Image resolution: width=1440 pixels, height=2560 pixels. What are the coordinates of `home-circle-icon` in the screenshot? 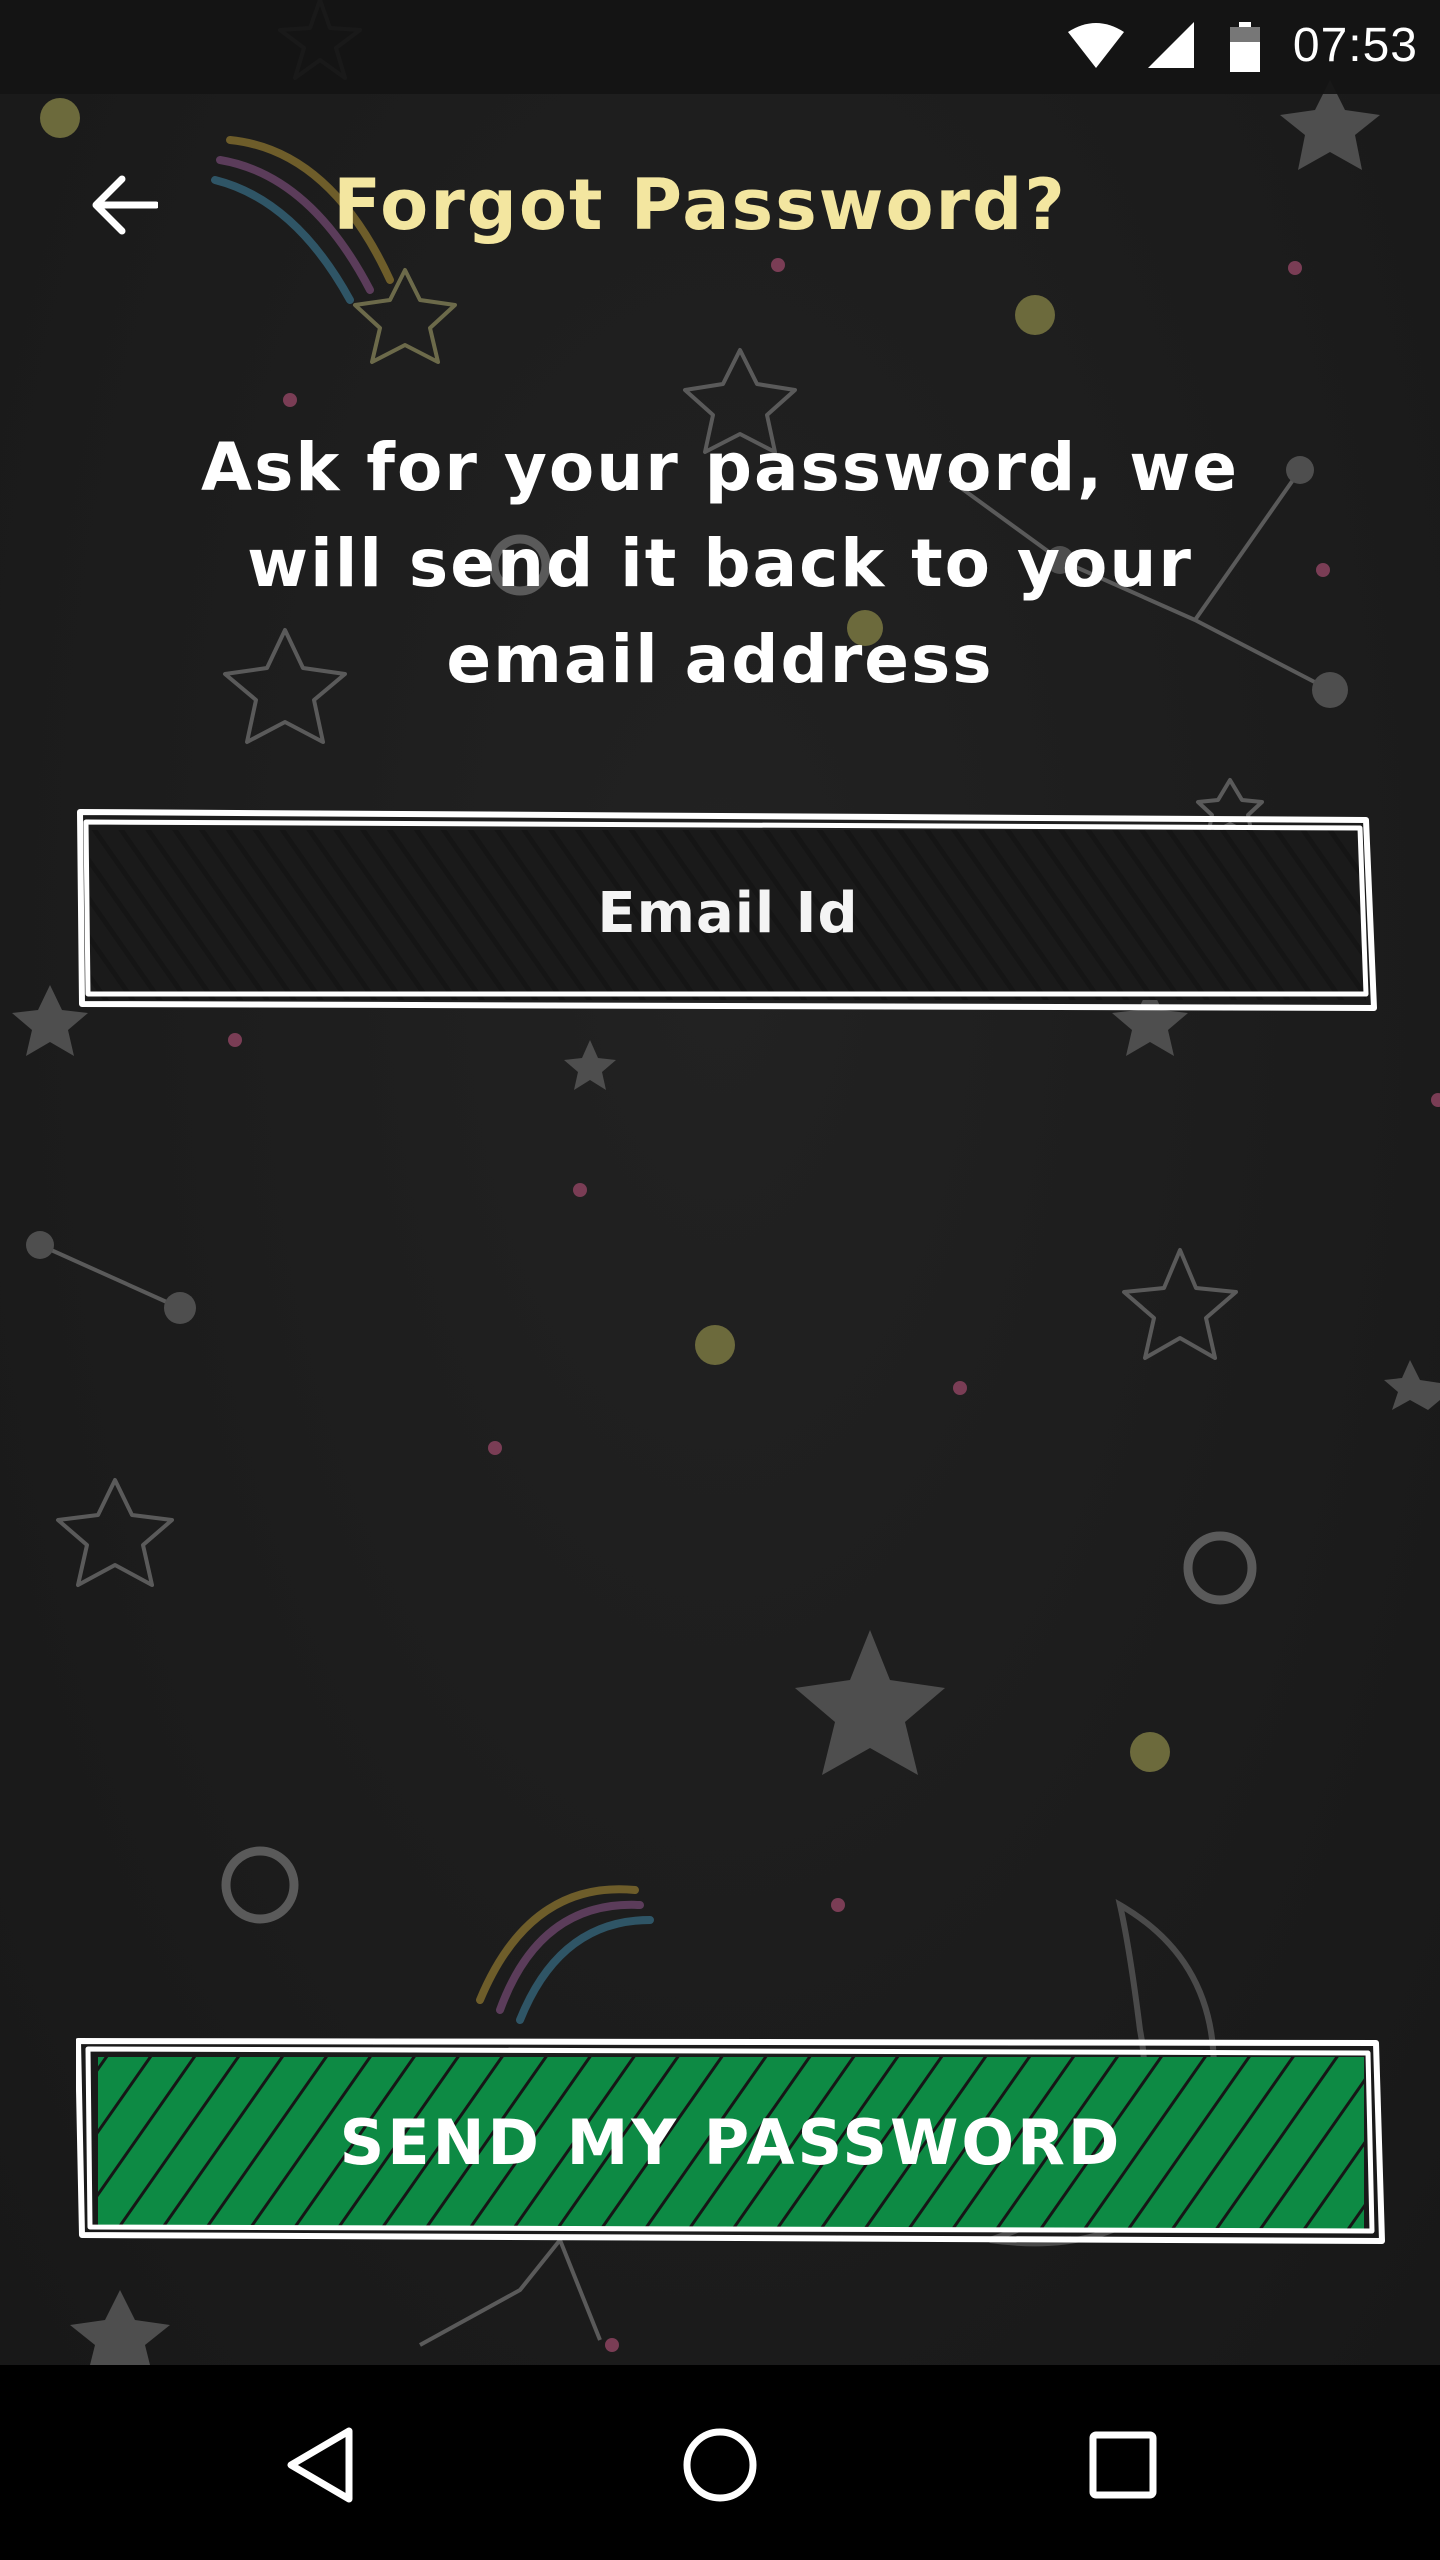 It's located at (720, 2465).